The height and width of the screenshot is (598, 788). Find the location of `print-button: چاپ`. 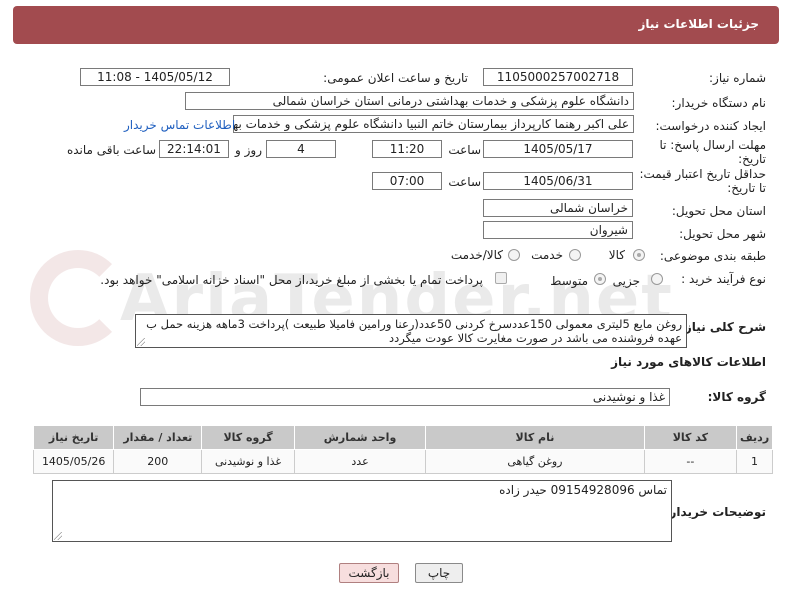

print-button: چاپ is located at coordinates (439, 573).